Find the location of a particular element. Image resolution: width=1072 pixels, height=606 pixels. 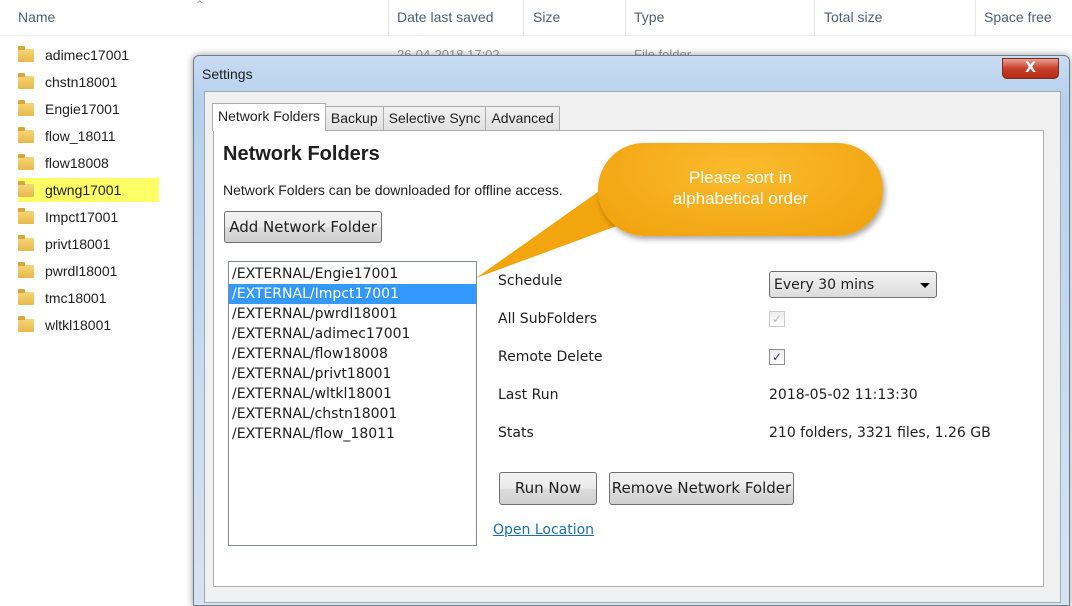

file-item: Engie17001 is located at coordinates (69, 109).